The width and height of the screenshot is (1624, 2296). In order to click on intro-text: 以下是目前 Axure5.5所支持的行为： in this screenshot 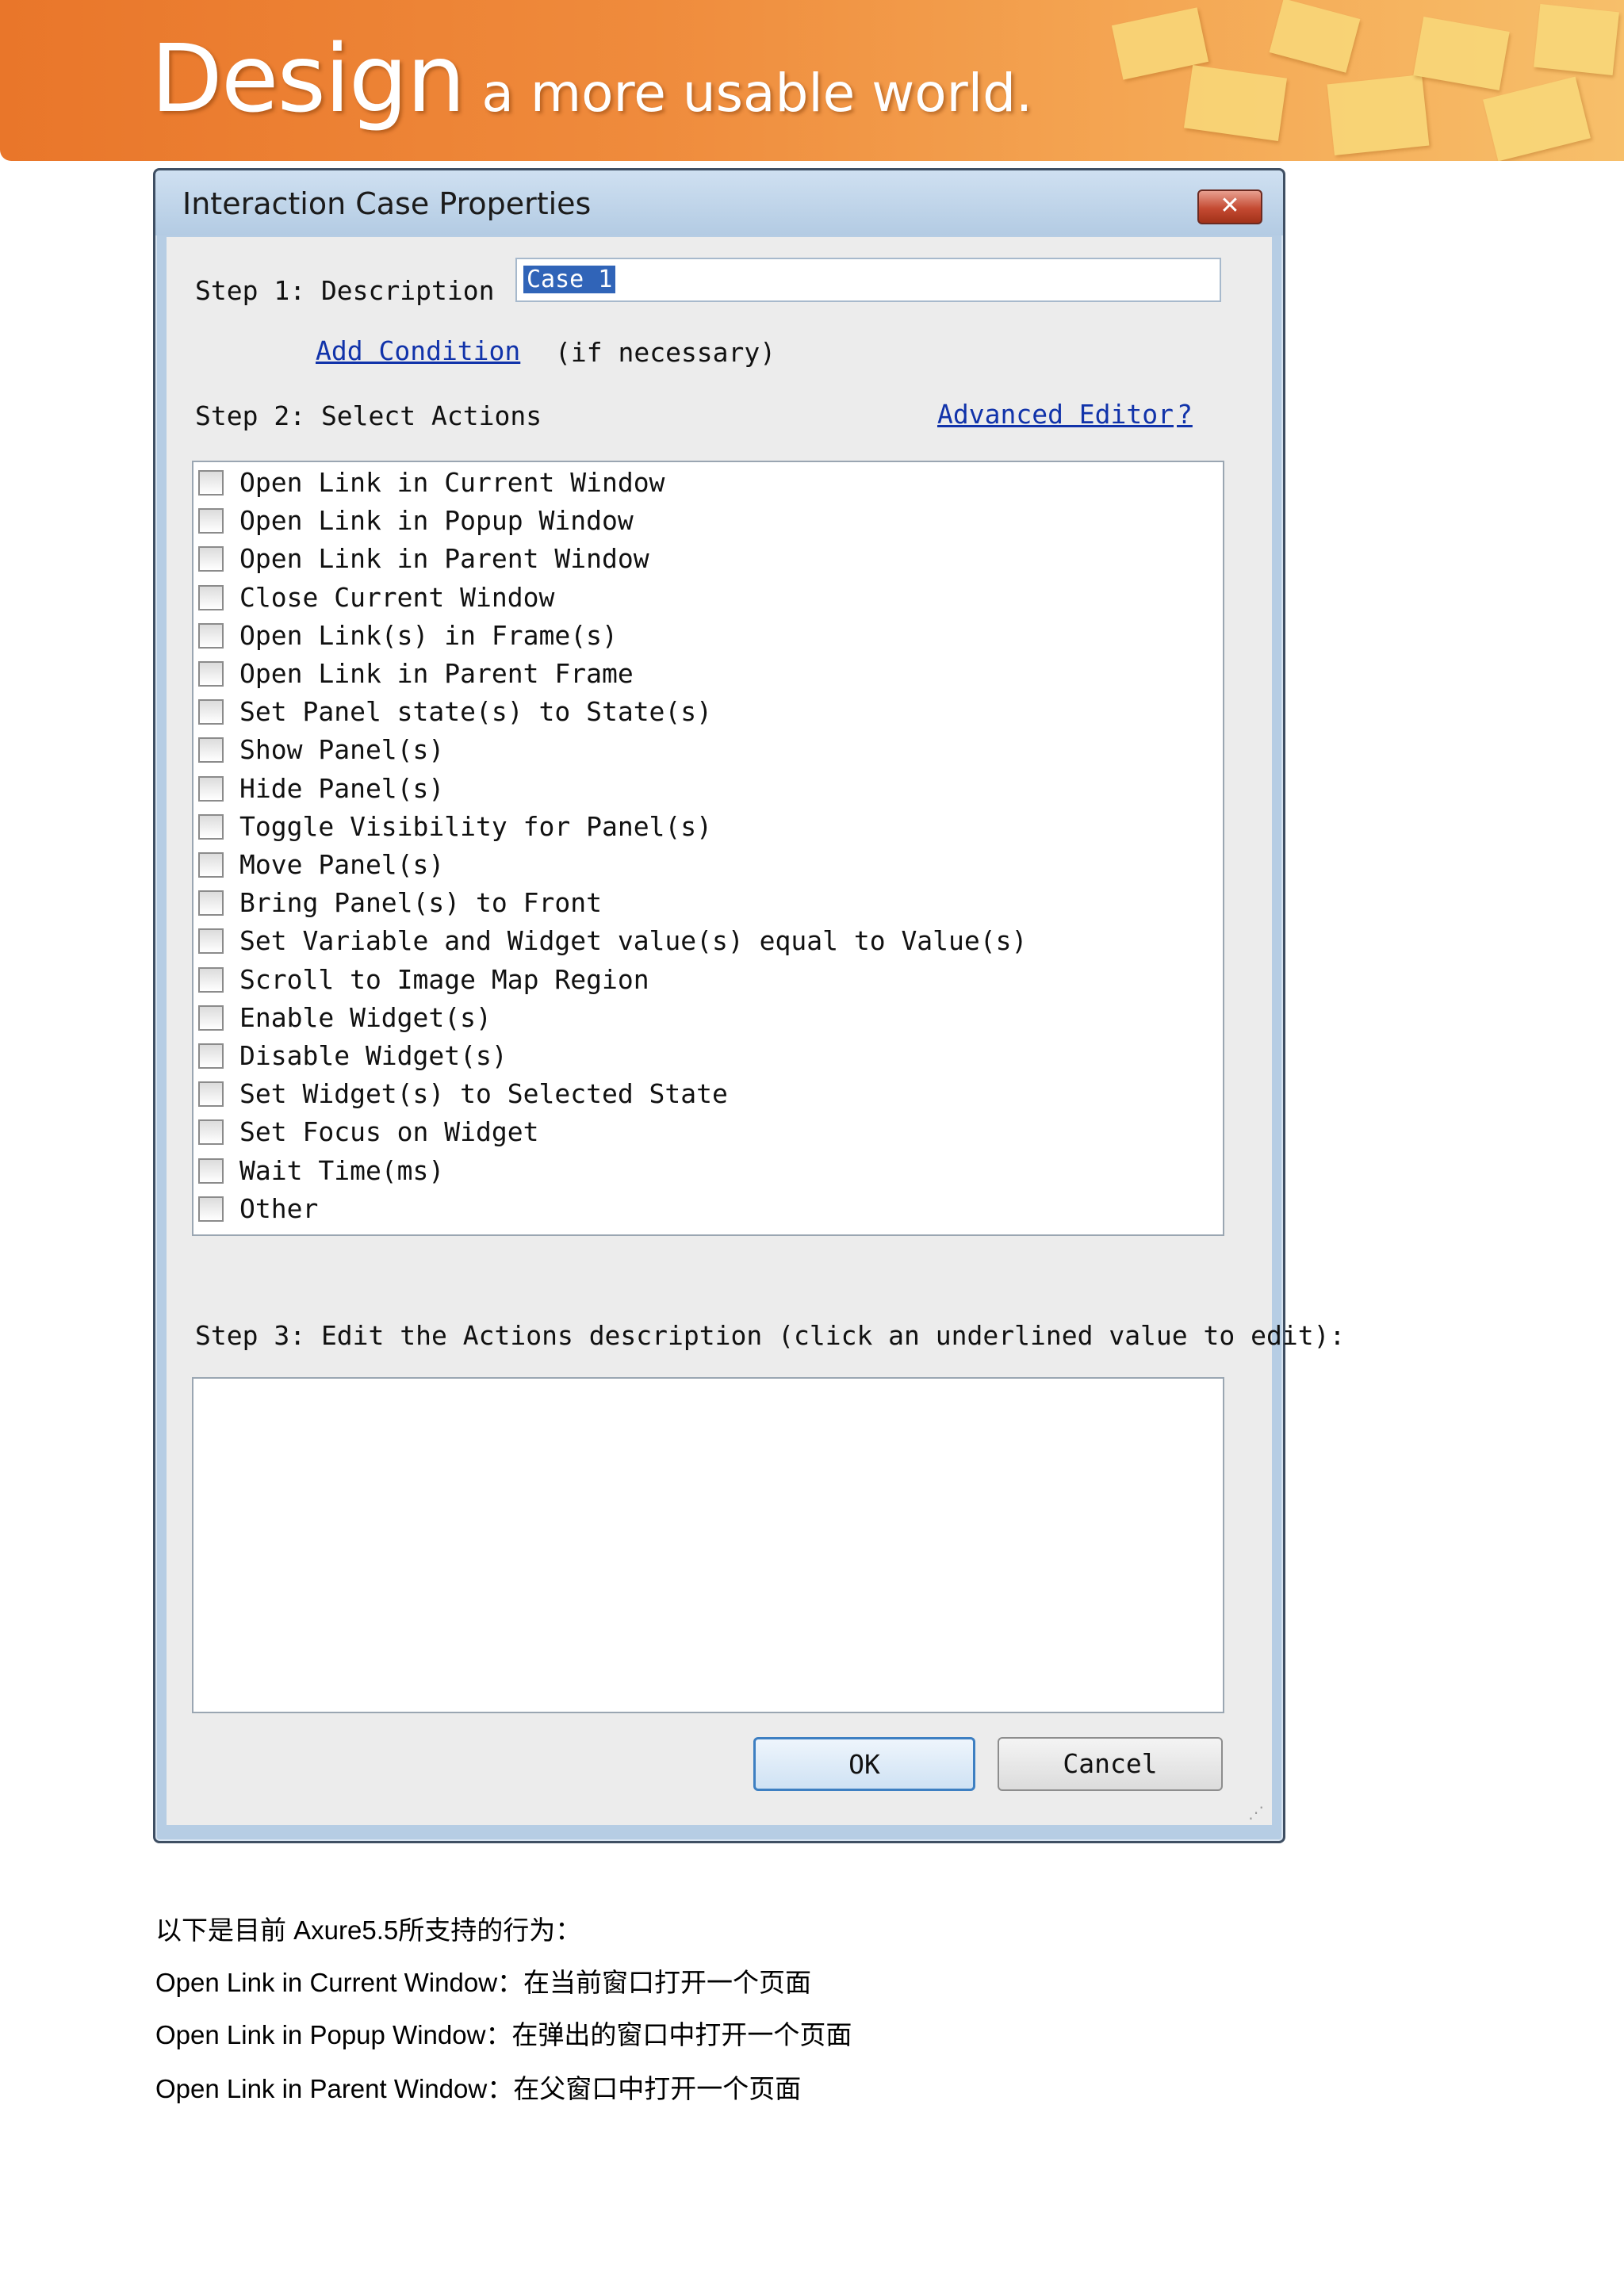, I will do `click(368, 1930)`.